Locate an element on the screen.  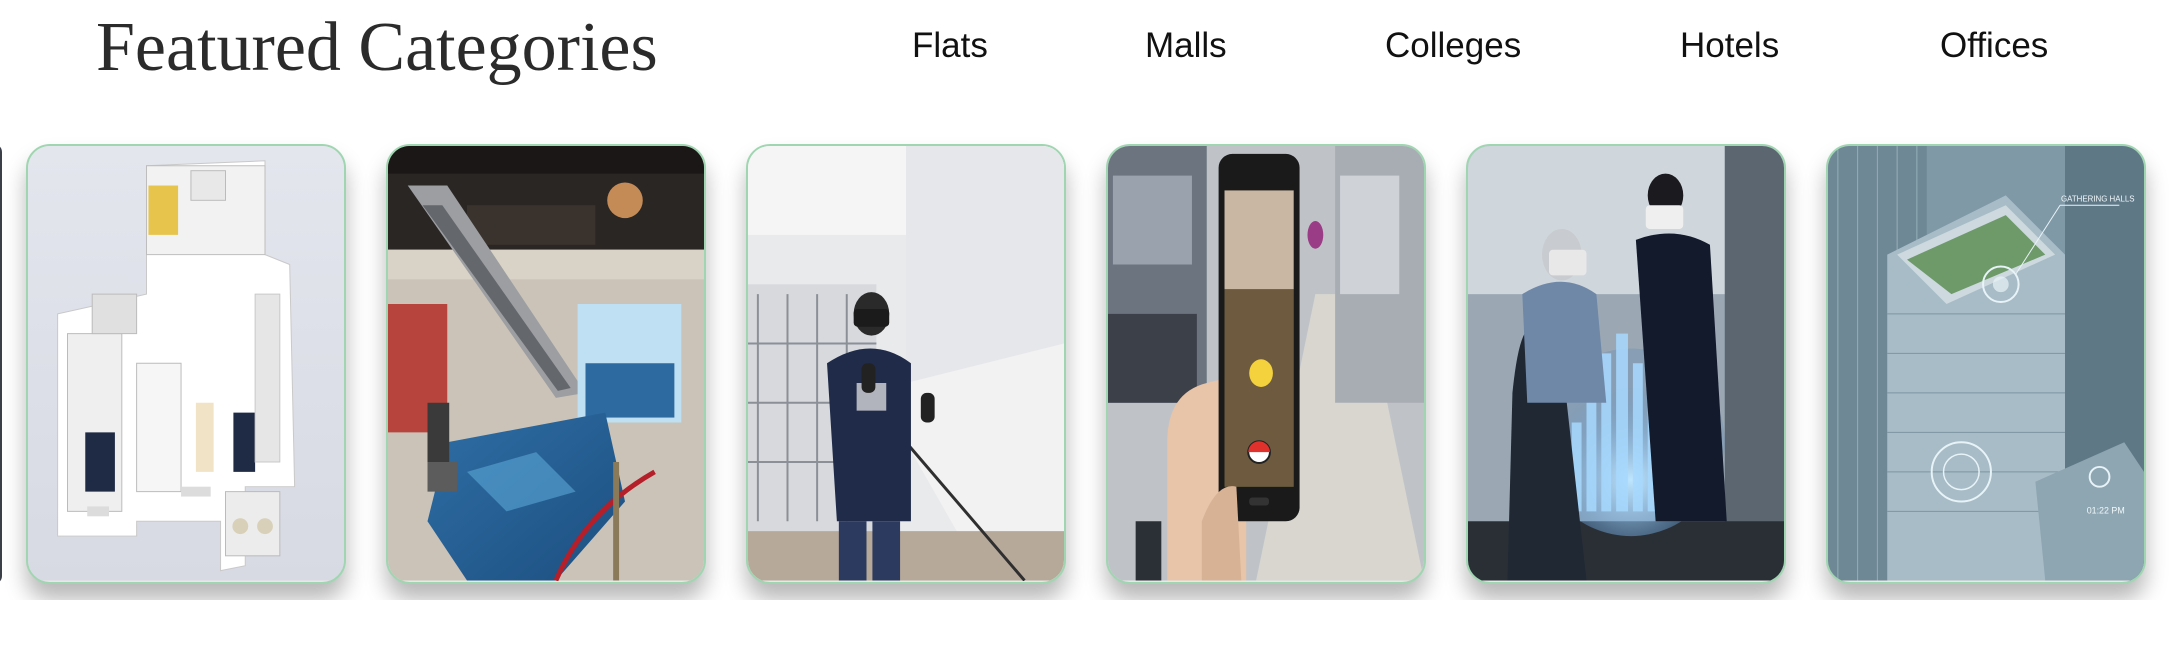
overlay-label: GATHERING HALLS is located at coordinates (2098, 198).